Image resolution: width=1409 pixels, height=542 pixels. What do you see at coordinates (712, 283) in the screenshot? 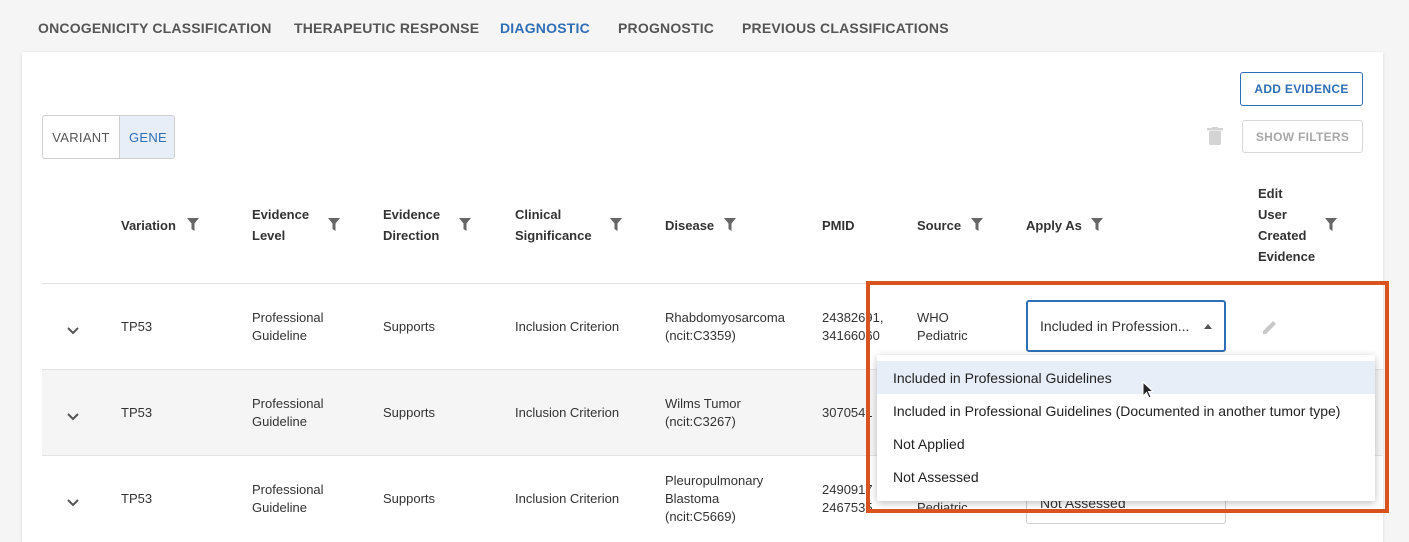
I see `header-divider` at bounding box center [712, 283].